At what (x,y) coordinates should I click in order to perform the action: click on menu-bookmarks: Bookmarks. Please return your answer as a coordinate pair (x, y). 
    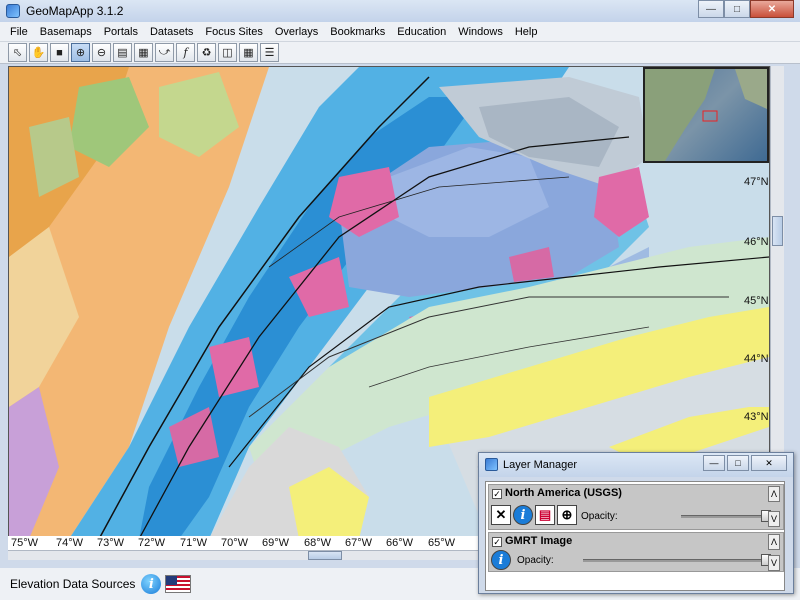
    Looking at the image, I should click on (357, 32).